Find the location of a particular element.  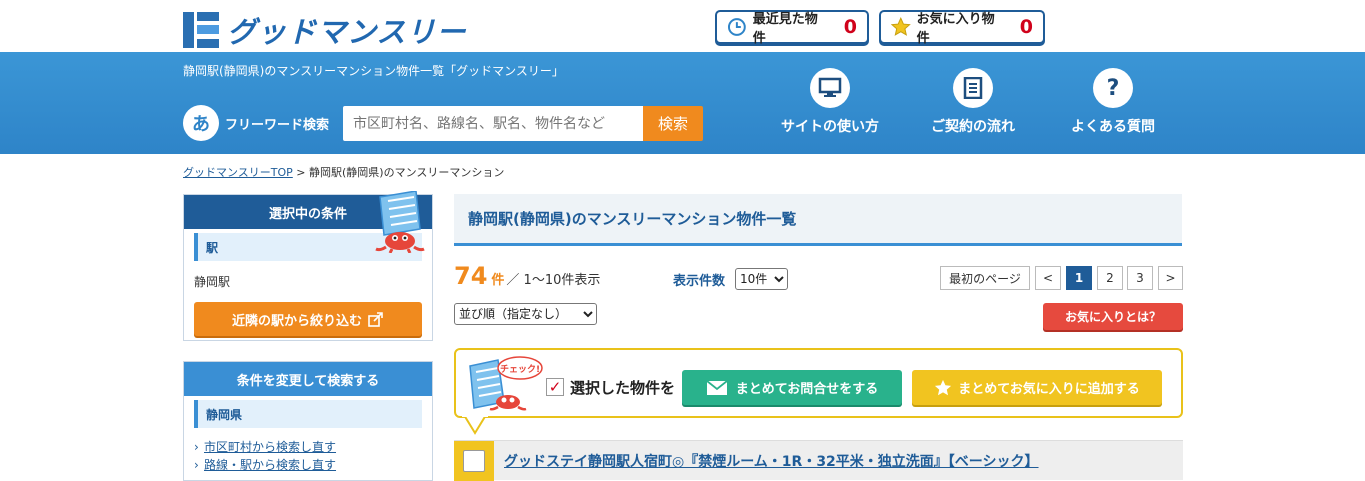

favorites-button: お気に入り物件 0 is located at coordinates (962, 28).